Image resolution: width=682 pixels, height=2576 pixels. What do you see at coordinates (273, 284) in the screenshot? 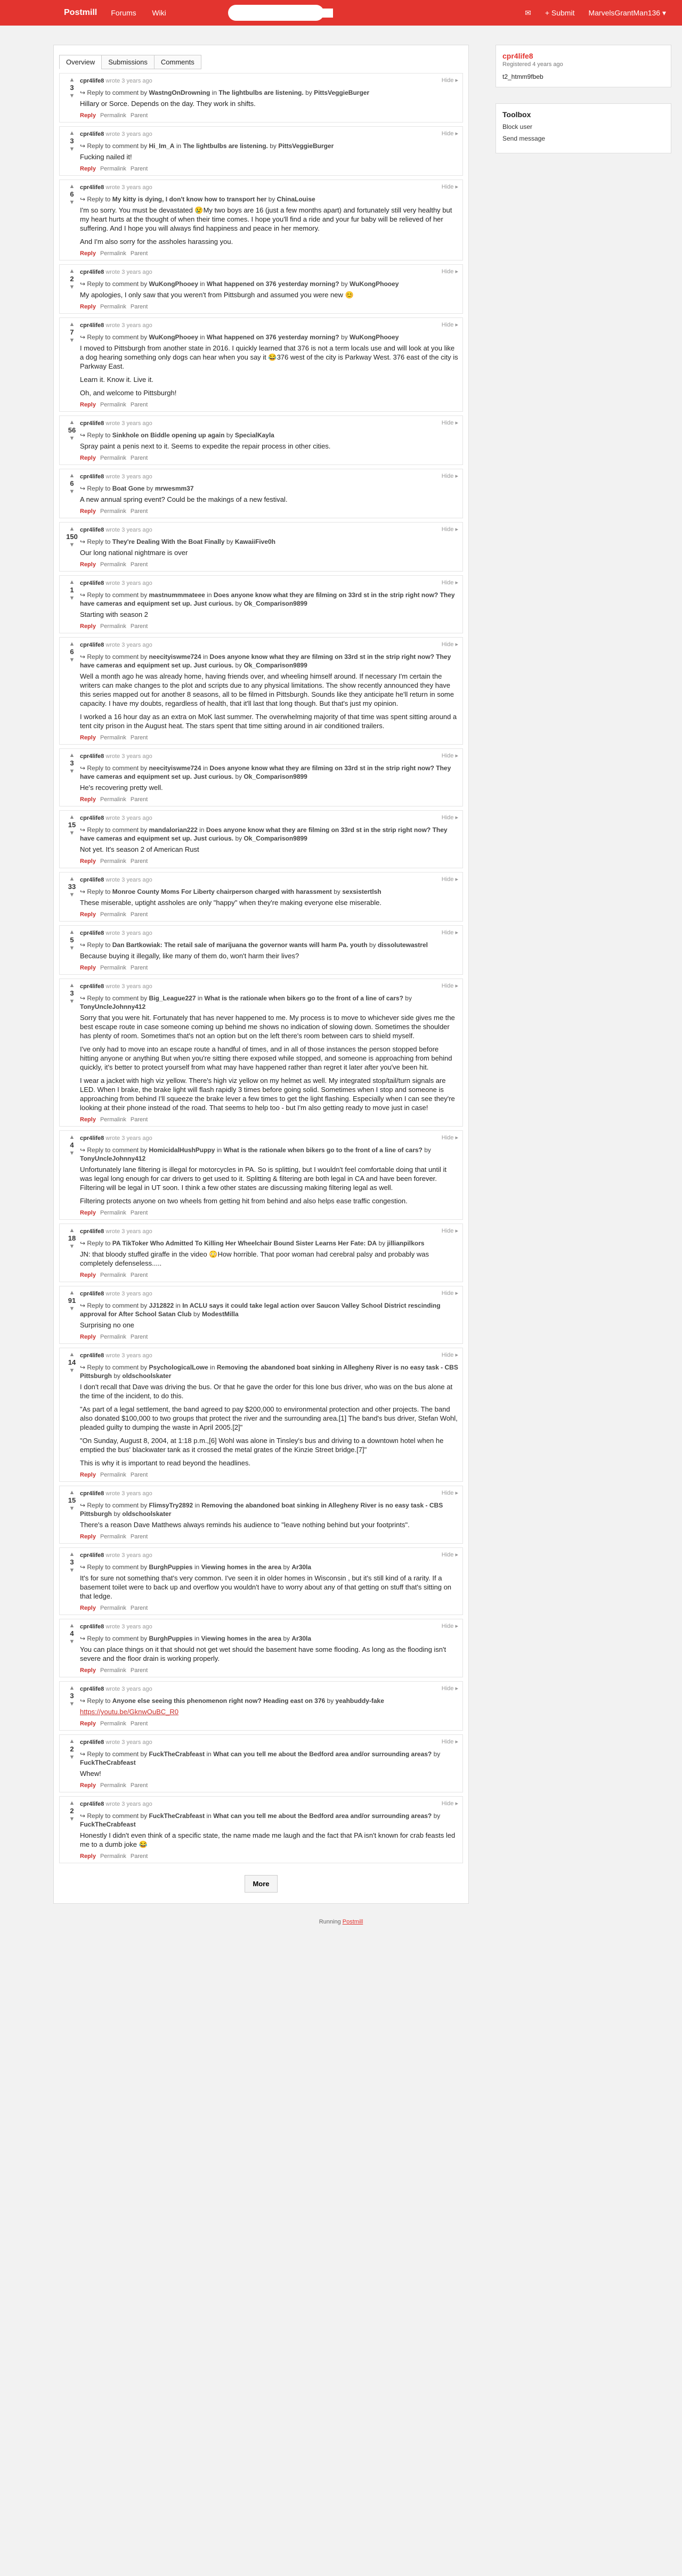
I see `thread-title-link: What happened on 376 yesterday morning?` at bounding box center [273, 284].